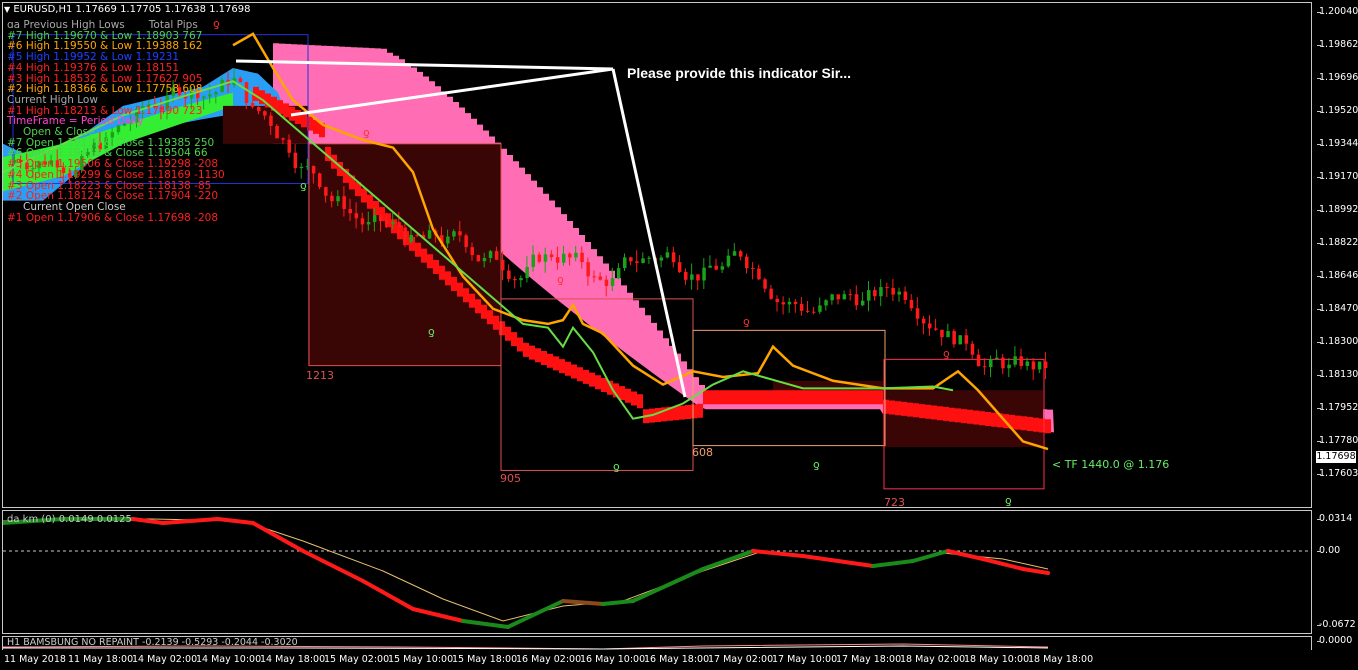 The image size is (1358, 670). I want to click on box-label-1213: 1213, so click(320, 375).